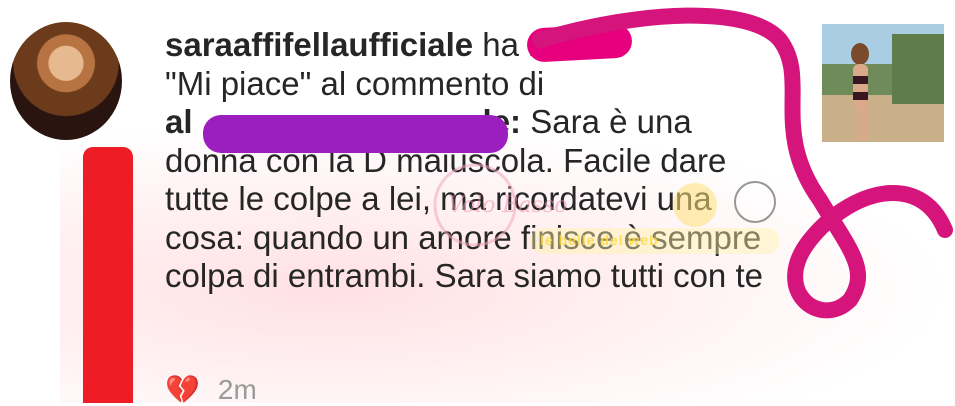 This screenshot has width=955, height=406. Describe the element at coordinates (182, 389) in the screenshot. I see `broken-heart-icon: 💔` at that location.